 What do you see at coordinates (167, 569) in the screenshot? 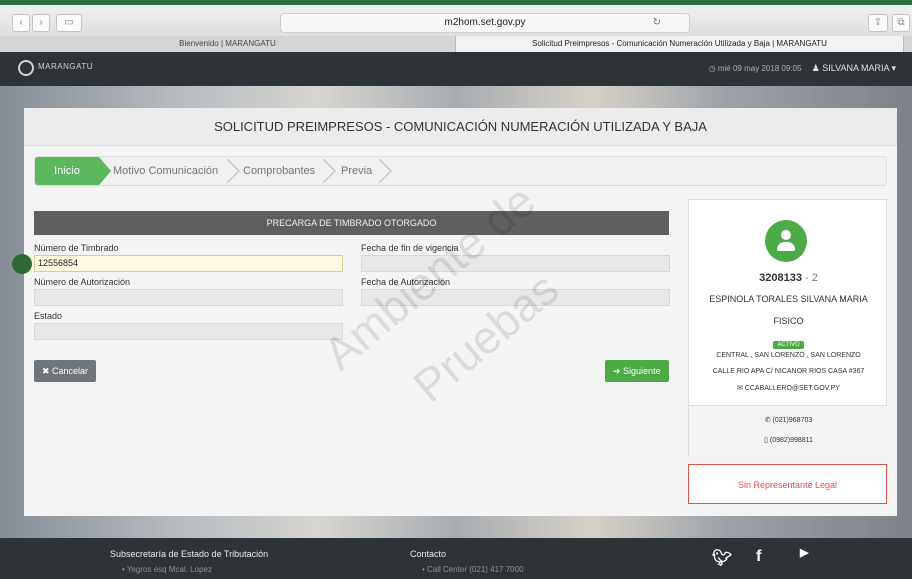
I see `footer-address: • Yegros esq Mcal. Lopez` at bounding box center [167, 569].